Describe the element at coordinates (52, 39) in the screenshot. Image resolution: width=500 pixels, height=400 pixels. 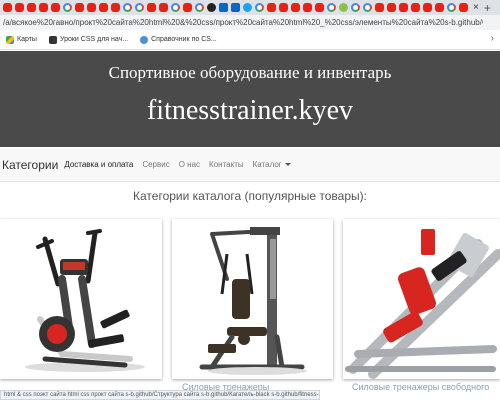
I see `css-lessons-icon` at that location.